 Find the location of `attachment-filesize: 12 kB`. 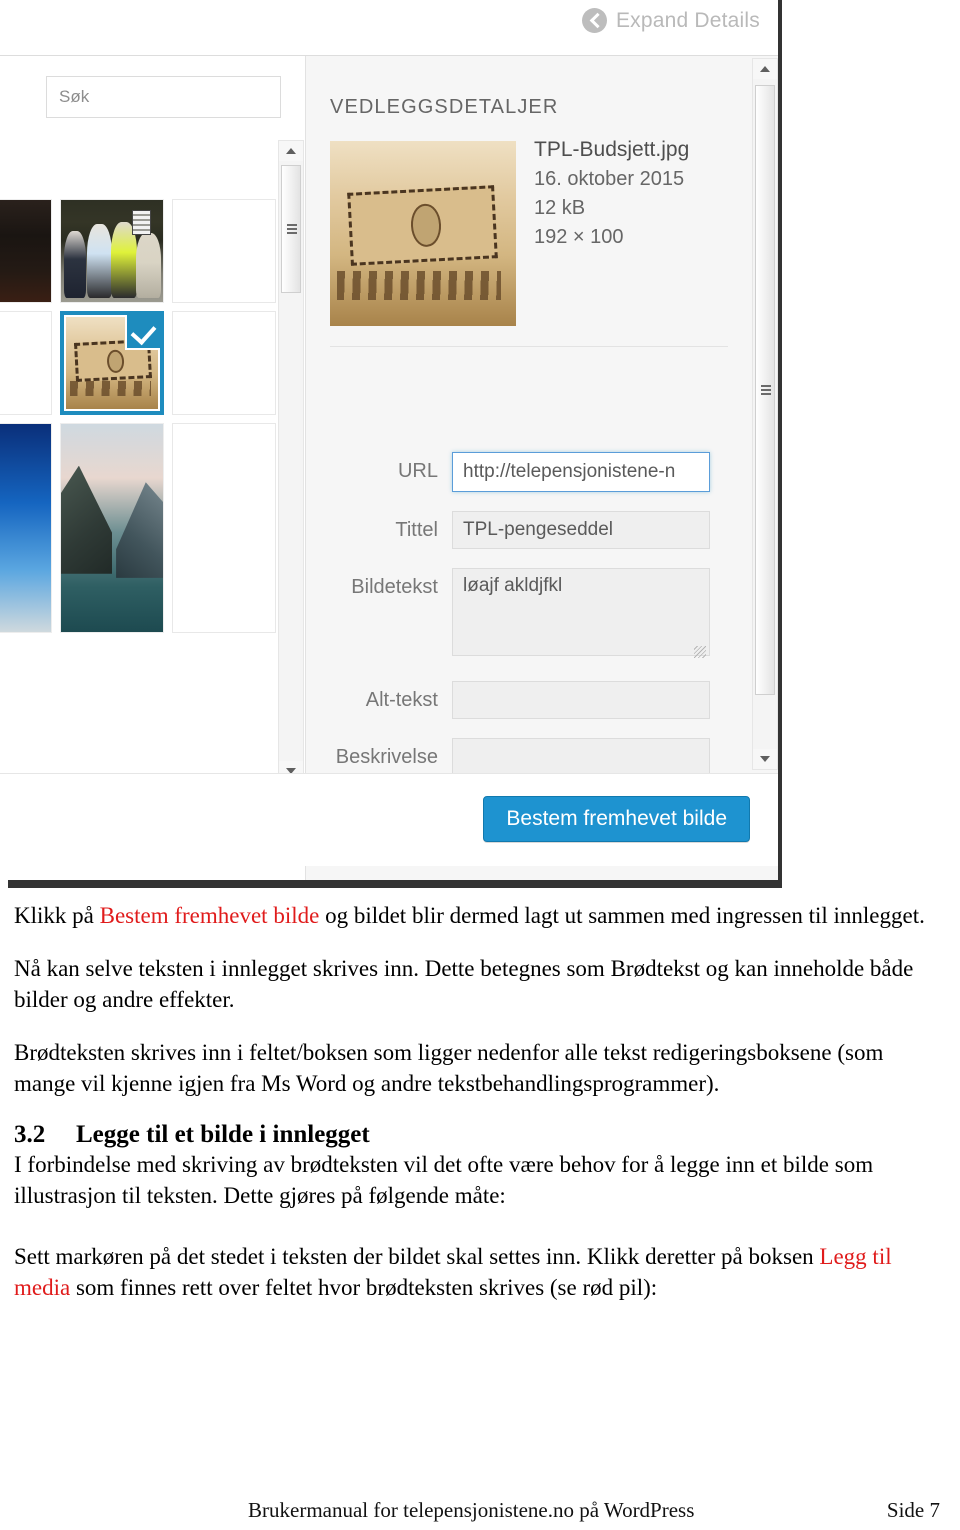

attachment-filesize: 12 kB is located at coordinates (560, 208).